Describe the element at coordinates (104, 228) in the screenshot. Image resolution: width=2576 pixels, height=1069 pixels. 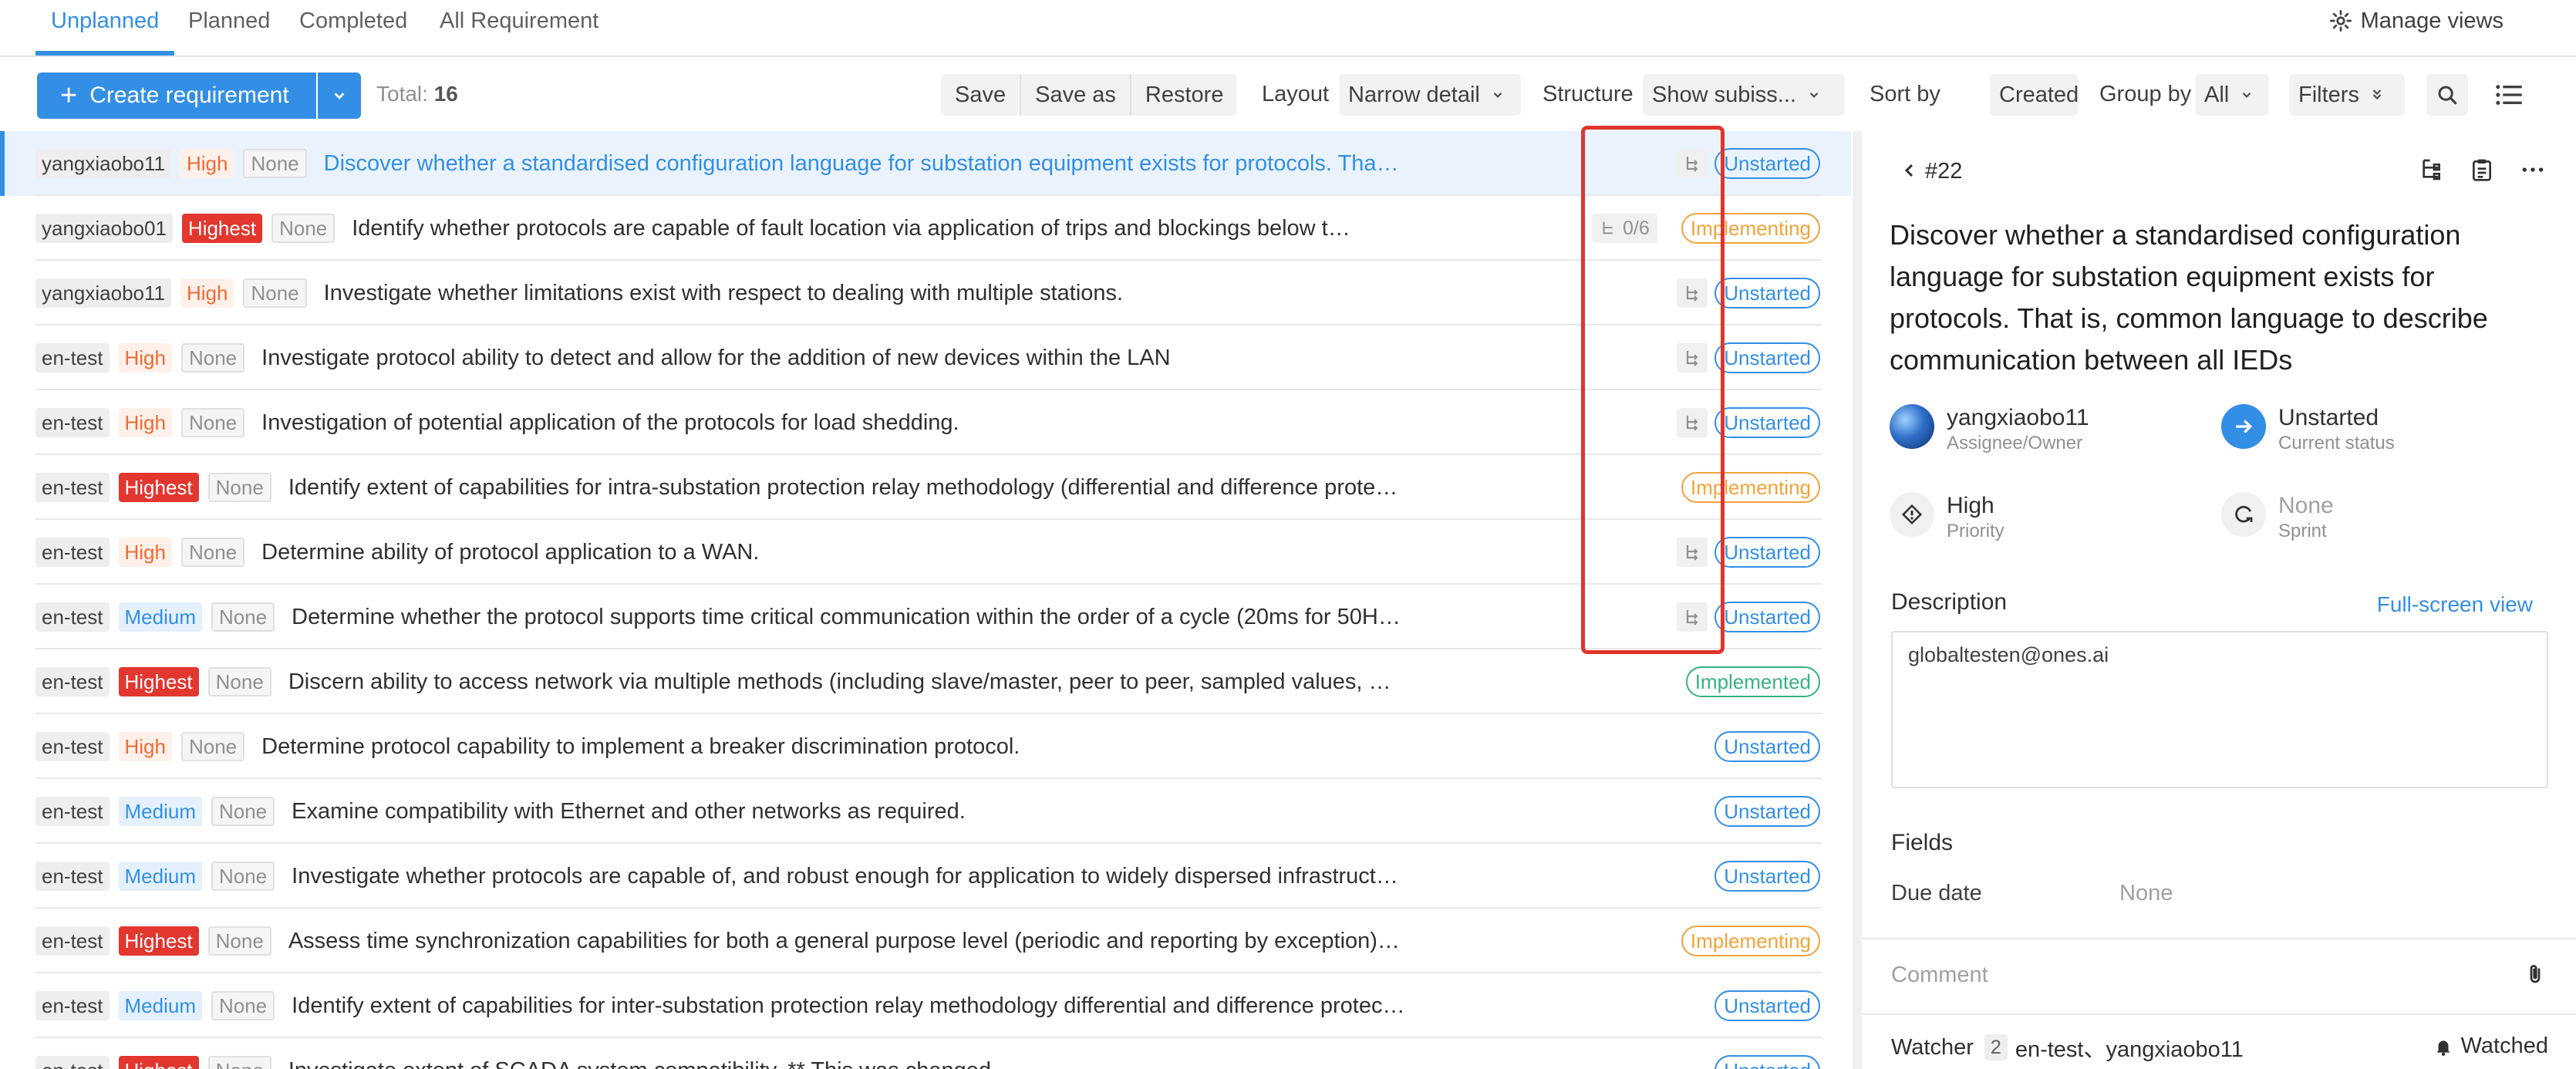
I see `assignee-tag: yangxiaobo01` at that location.